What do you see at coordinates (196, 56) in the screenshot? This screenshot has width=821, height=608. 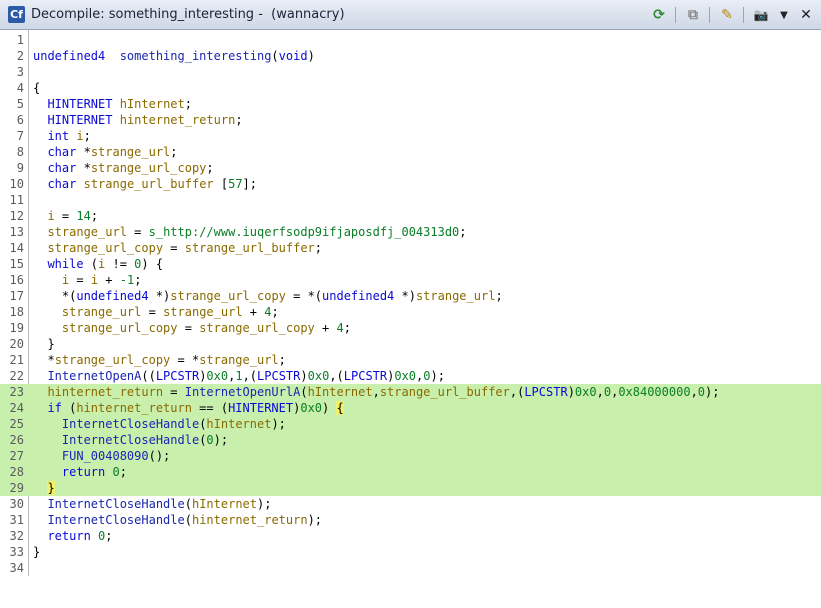 I see `token-fn: something_interesting` at bounding box center [196, 56].